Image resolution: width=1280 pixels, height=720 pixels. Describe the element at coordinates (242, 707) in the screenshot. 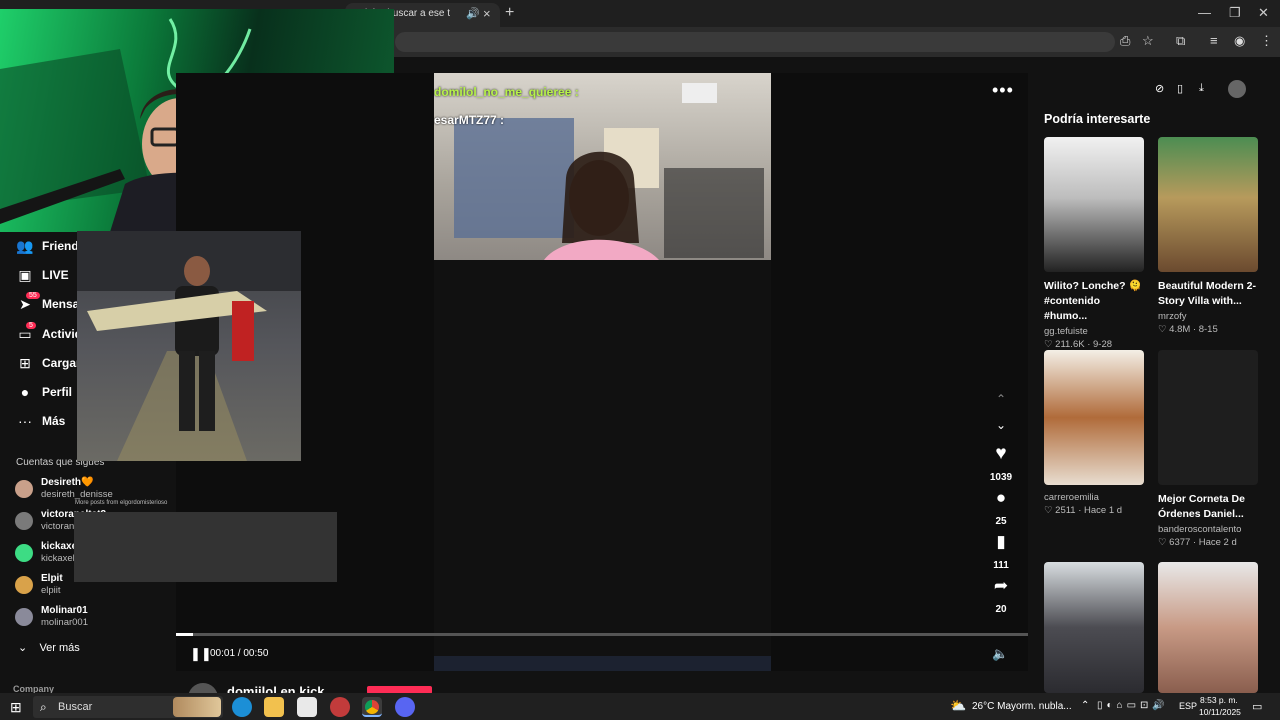

I see `edge-browser-icon` at that location.